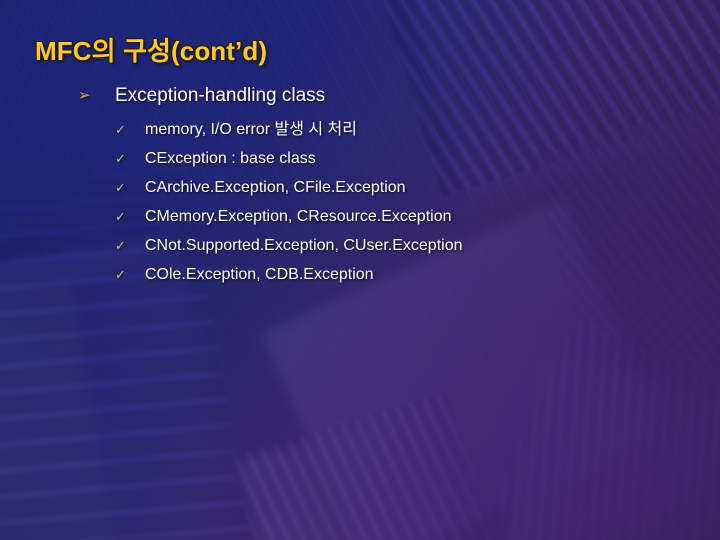  Describe the element at coordinates (230, 158) in the screenshot. I see `list-item-label: CException : base class` at that location.